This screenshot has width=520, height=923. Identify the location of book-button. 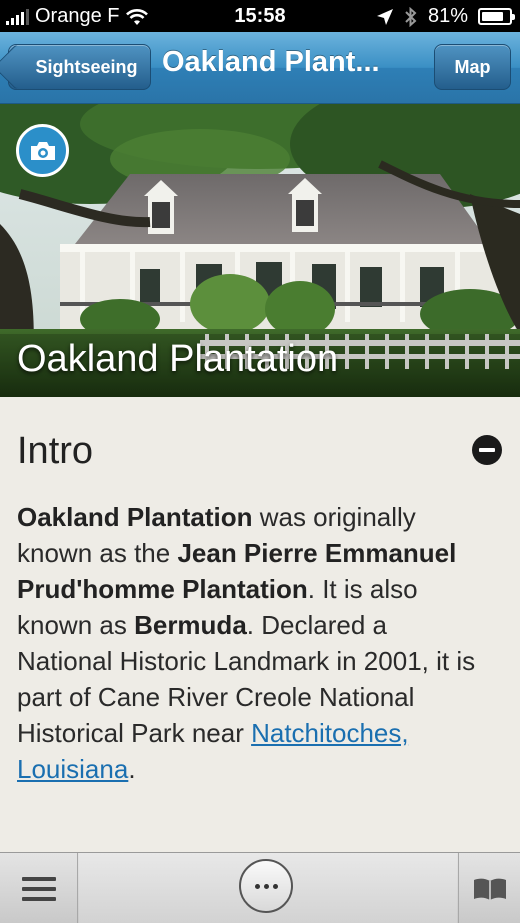
(489, 888).